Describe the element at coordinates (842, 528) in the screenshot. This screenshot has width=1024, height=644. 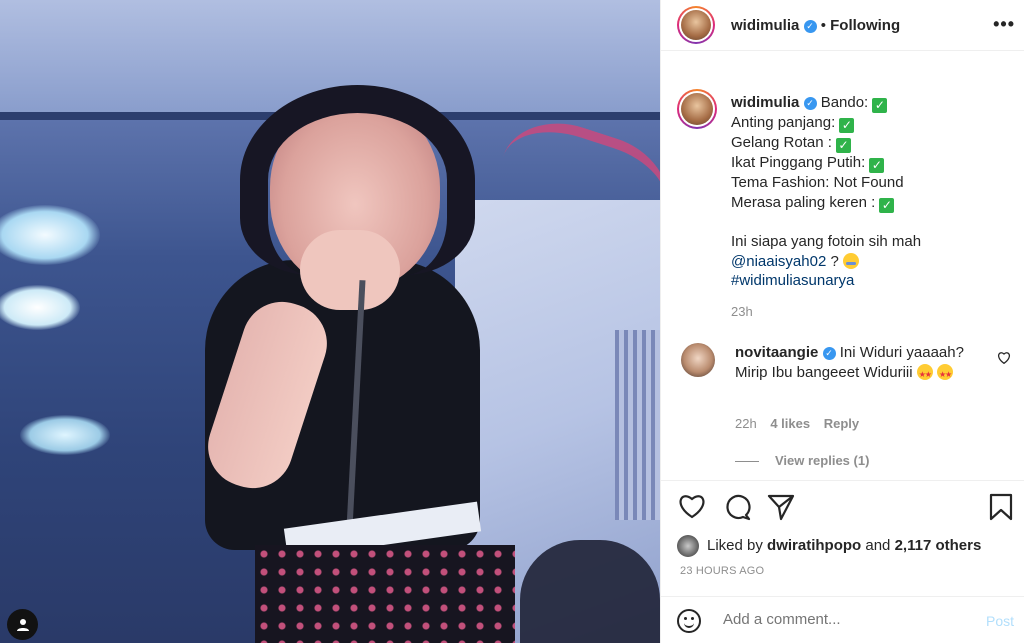
I see `post-actions-bar` at that location.